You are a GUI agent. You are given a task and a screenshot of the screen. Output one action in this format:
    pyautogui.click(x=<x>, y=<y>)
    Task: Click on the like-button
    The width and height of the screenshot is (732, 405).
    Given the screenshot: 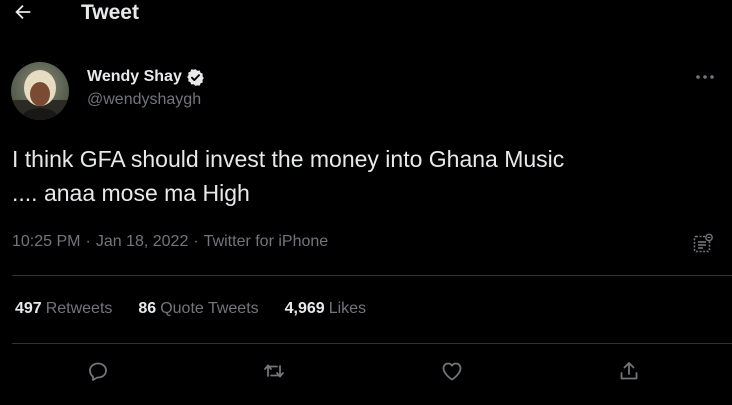 What is the action you would take?
    pyautogui.click(x=452, y=373)
    